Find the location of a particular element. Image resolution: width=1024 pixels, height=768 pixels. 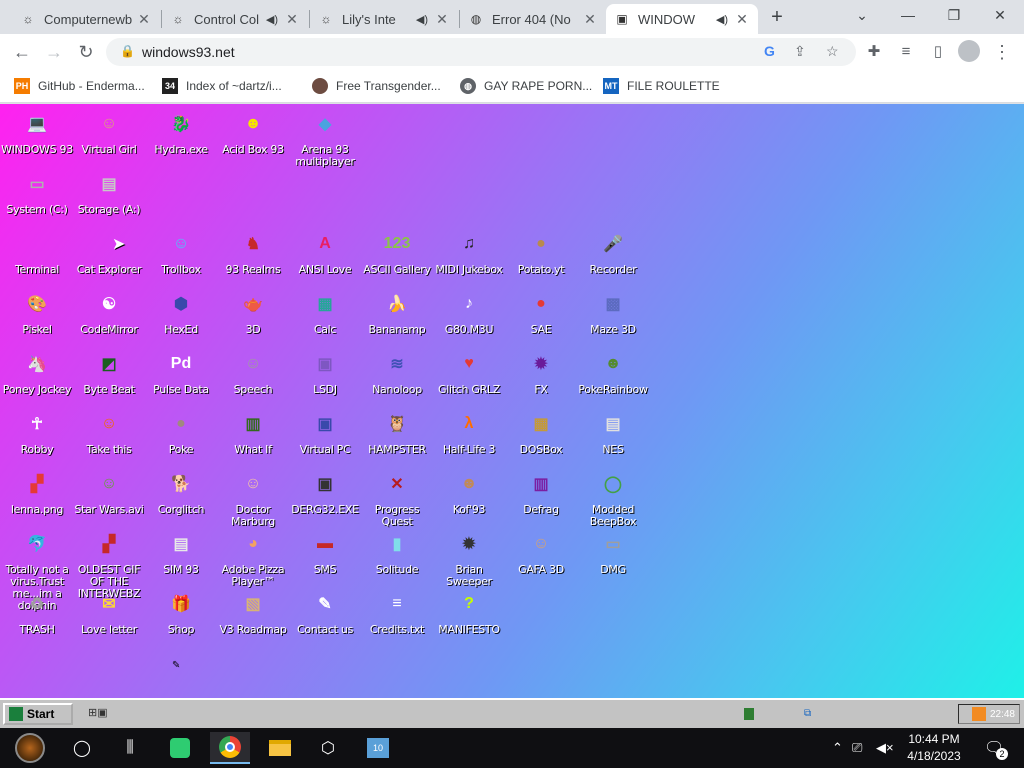

tab-1: ☼ Control Col ◀) ✕ is located at coordinates (235, 19).